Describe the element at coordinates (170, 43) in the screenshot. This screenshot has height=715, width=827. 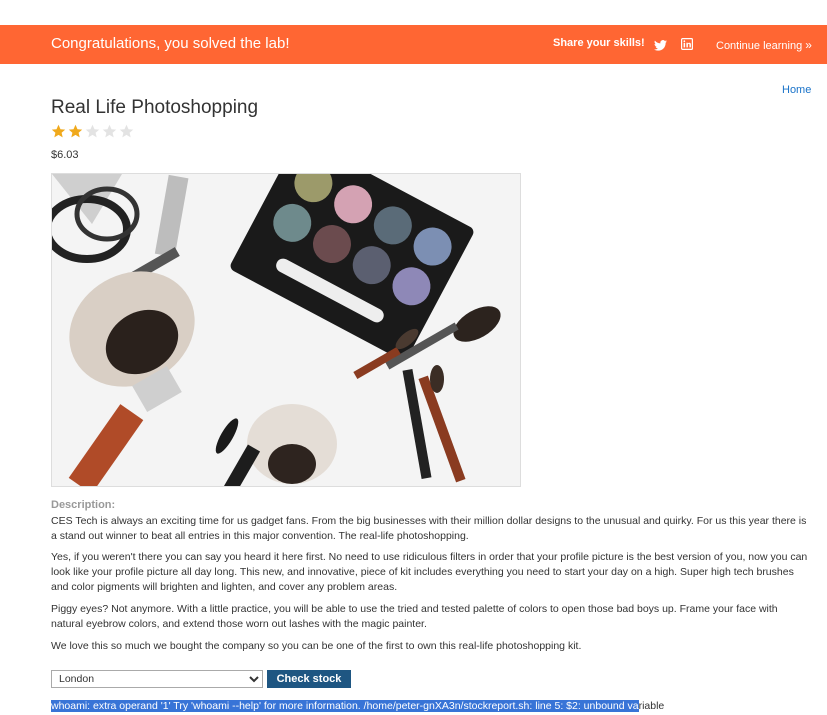
I see `banner-title: Congratulations, you solved the lab!` at that location.